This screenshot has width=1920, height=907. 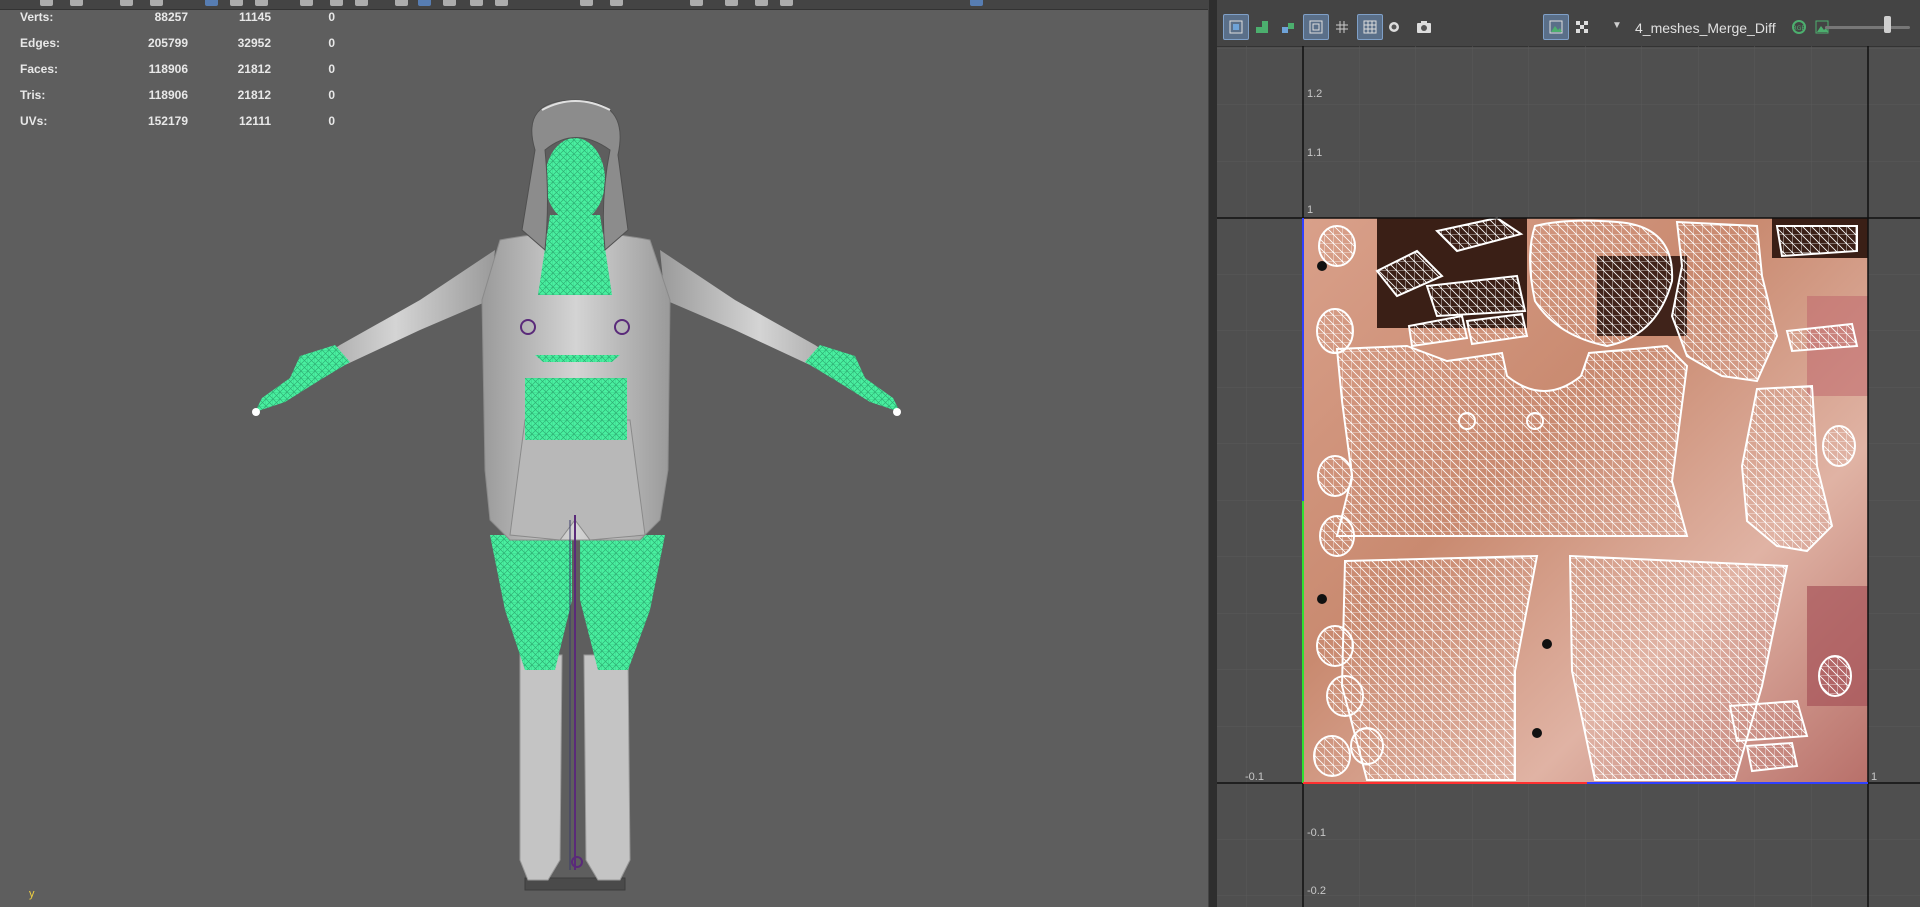 I want to click on v-axis-label: -0.2, so click(x=1316, y=891).